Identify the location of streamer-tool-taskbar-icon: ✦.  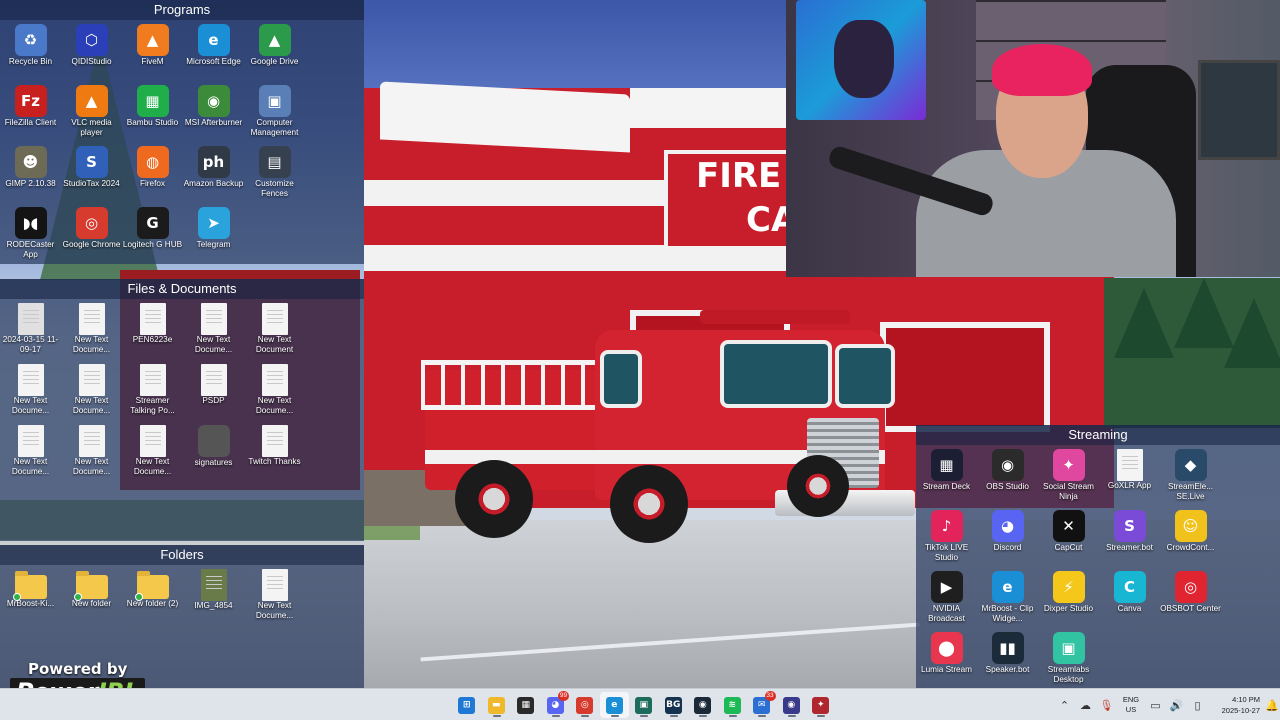
(821, 705).